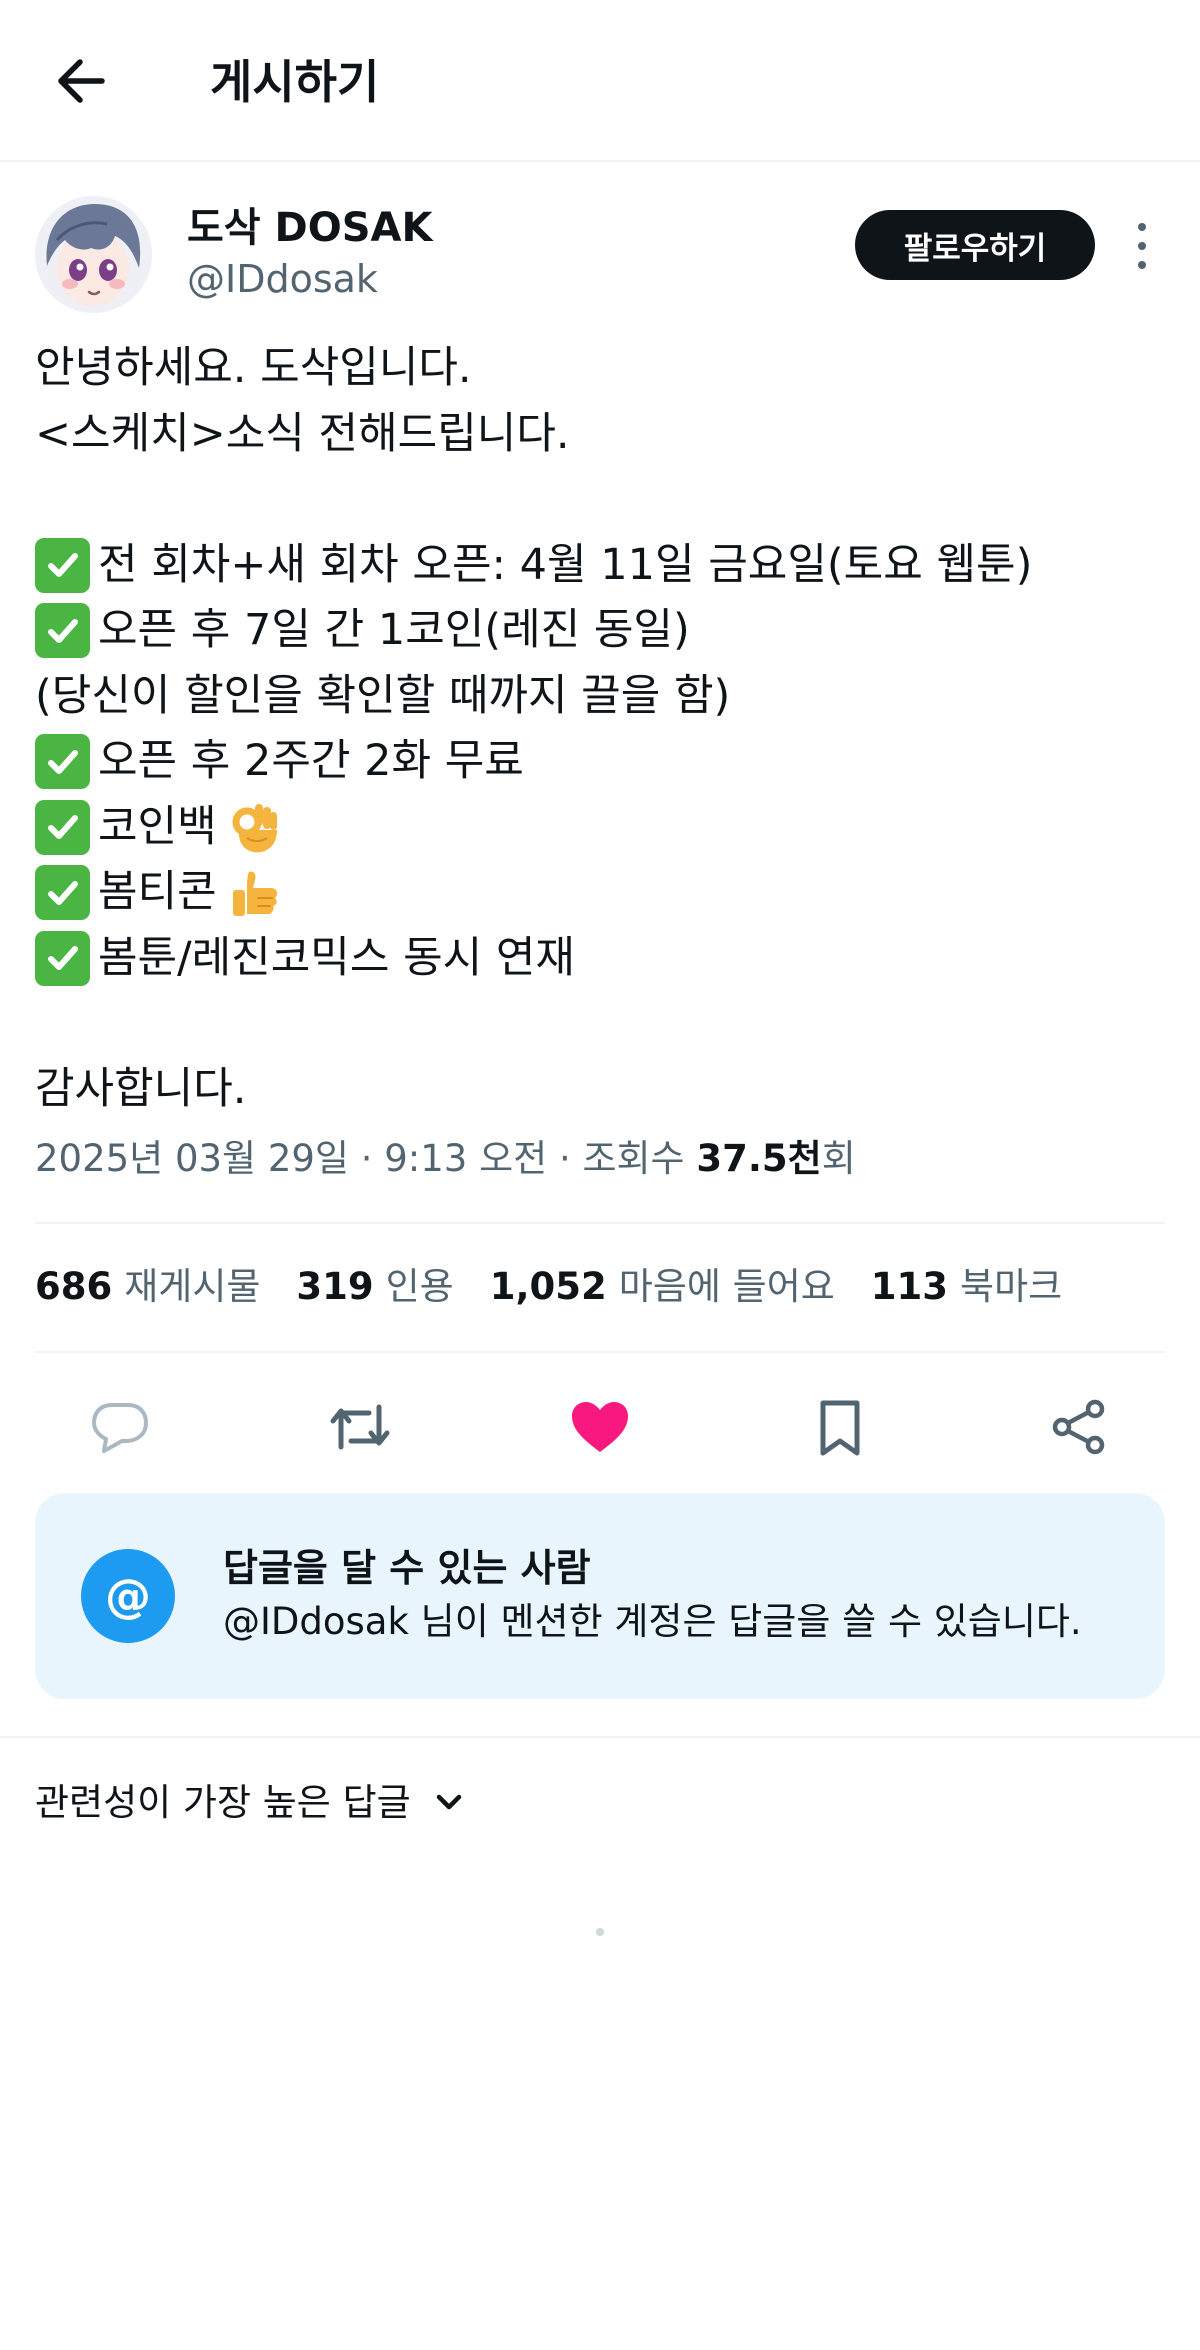 The height and width of the screenshot is (2350, 1200). I want to click on tweet-item-note: (당신이 할인을 확인할 때까지 끌을 함), so click(383, 695).